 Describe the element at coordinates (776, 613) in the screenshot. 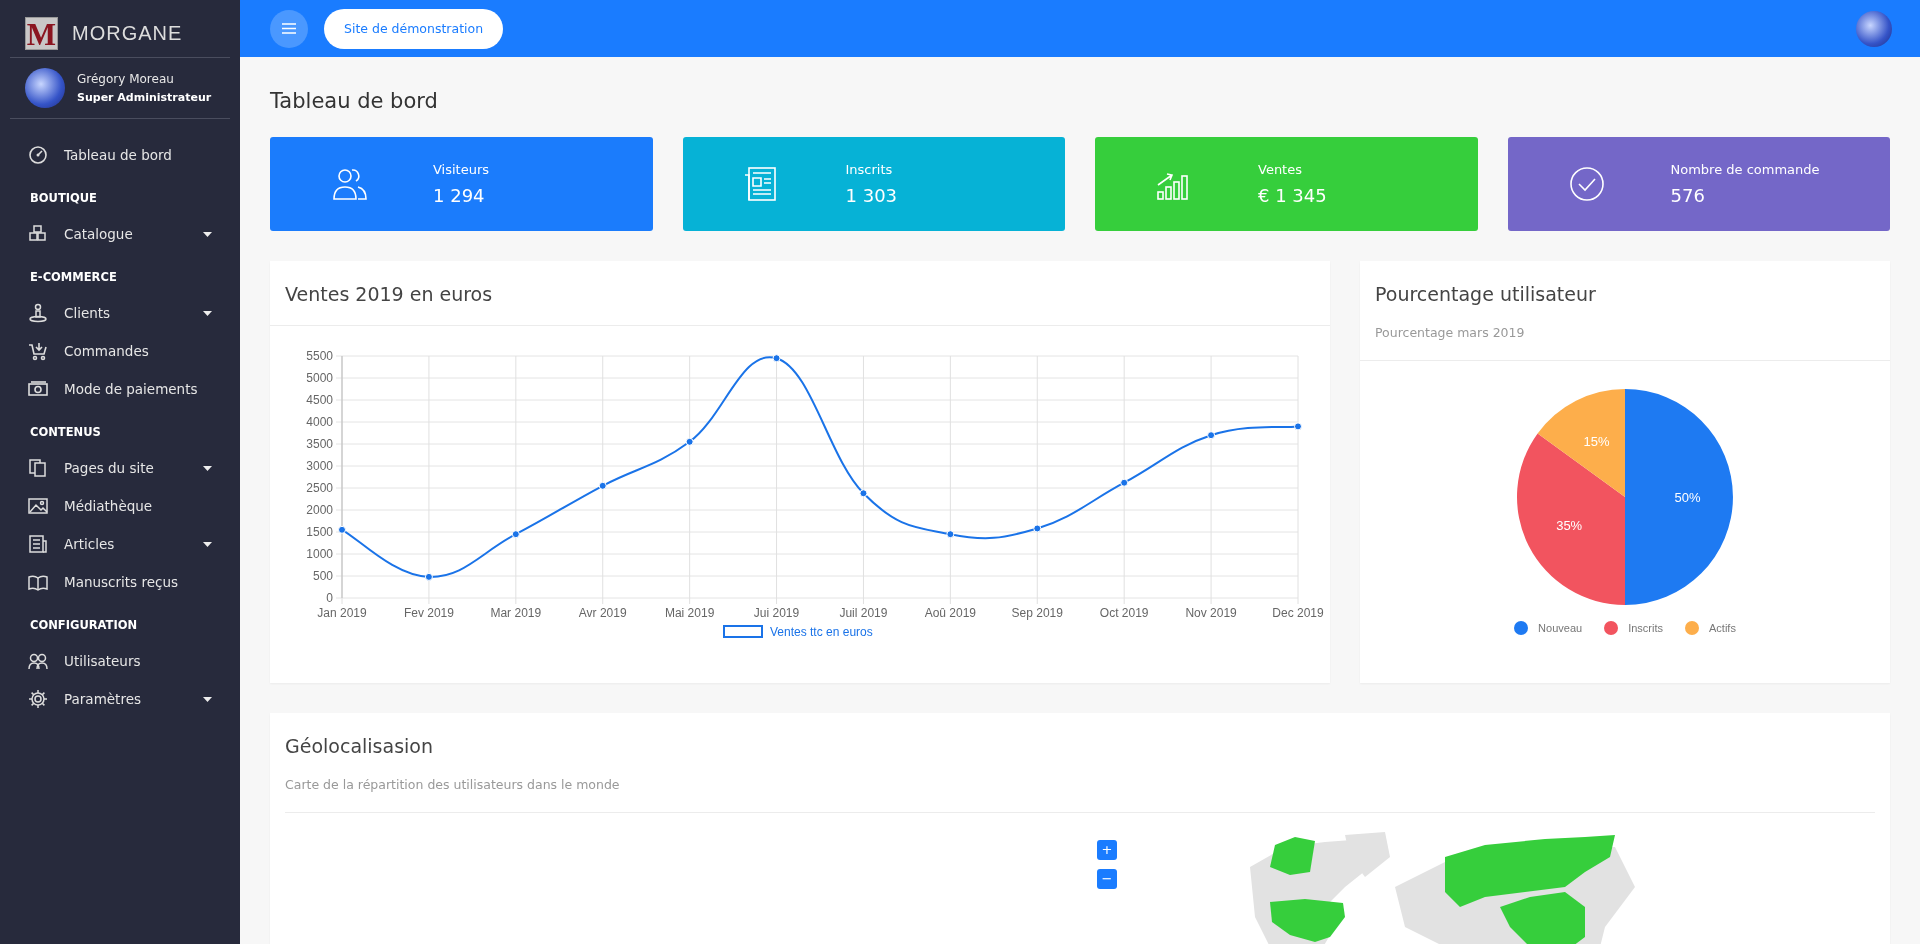

I see `x-tick-label: Jui 2019` at that location.